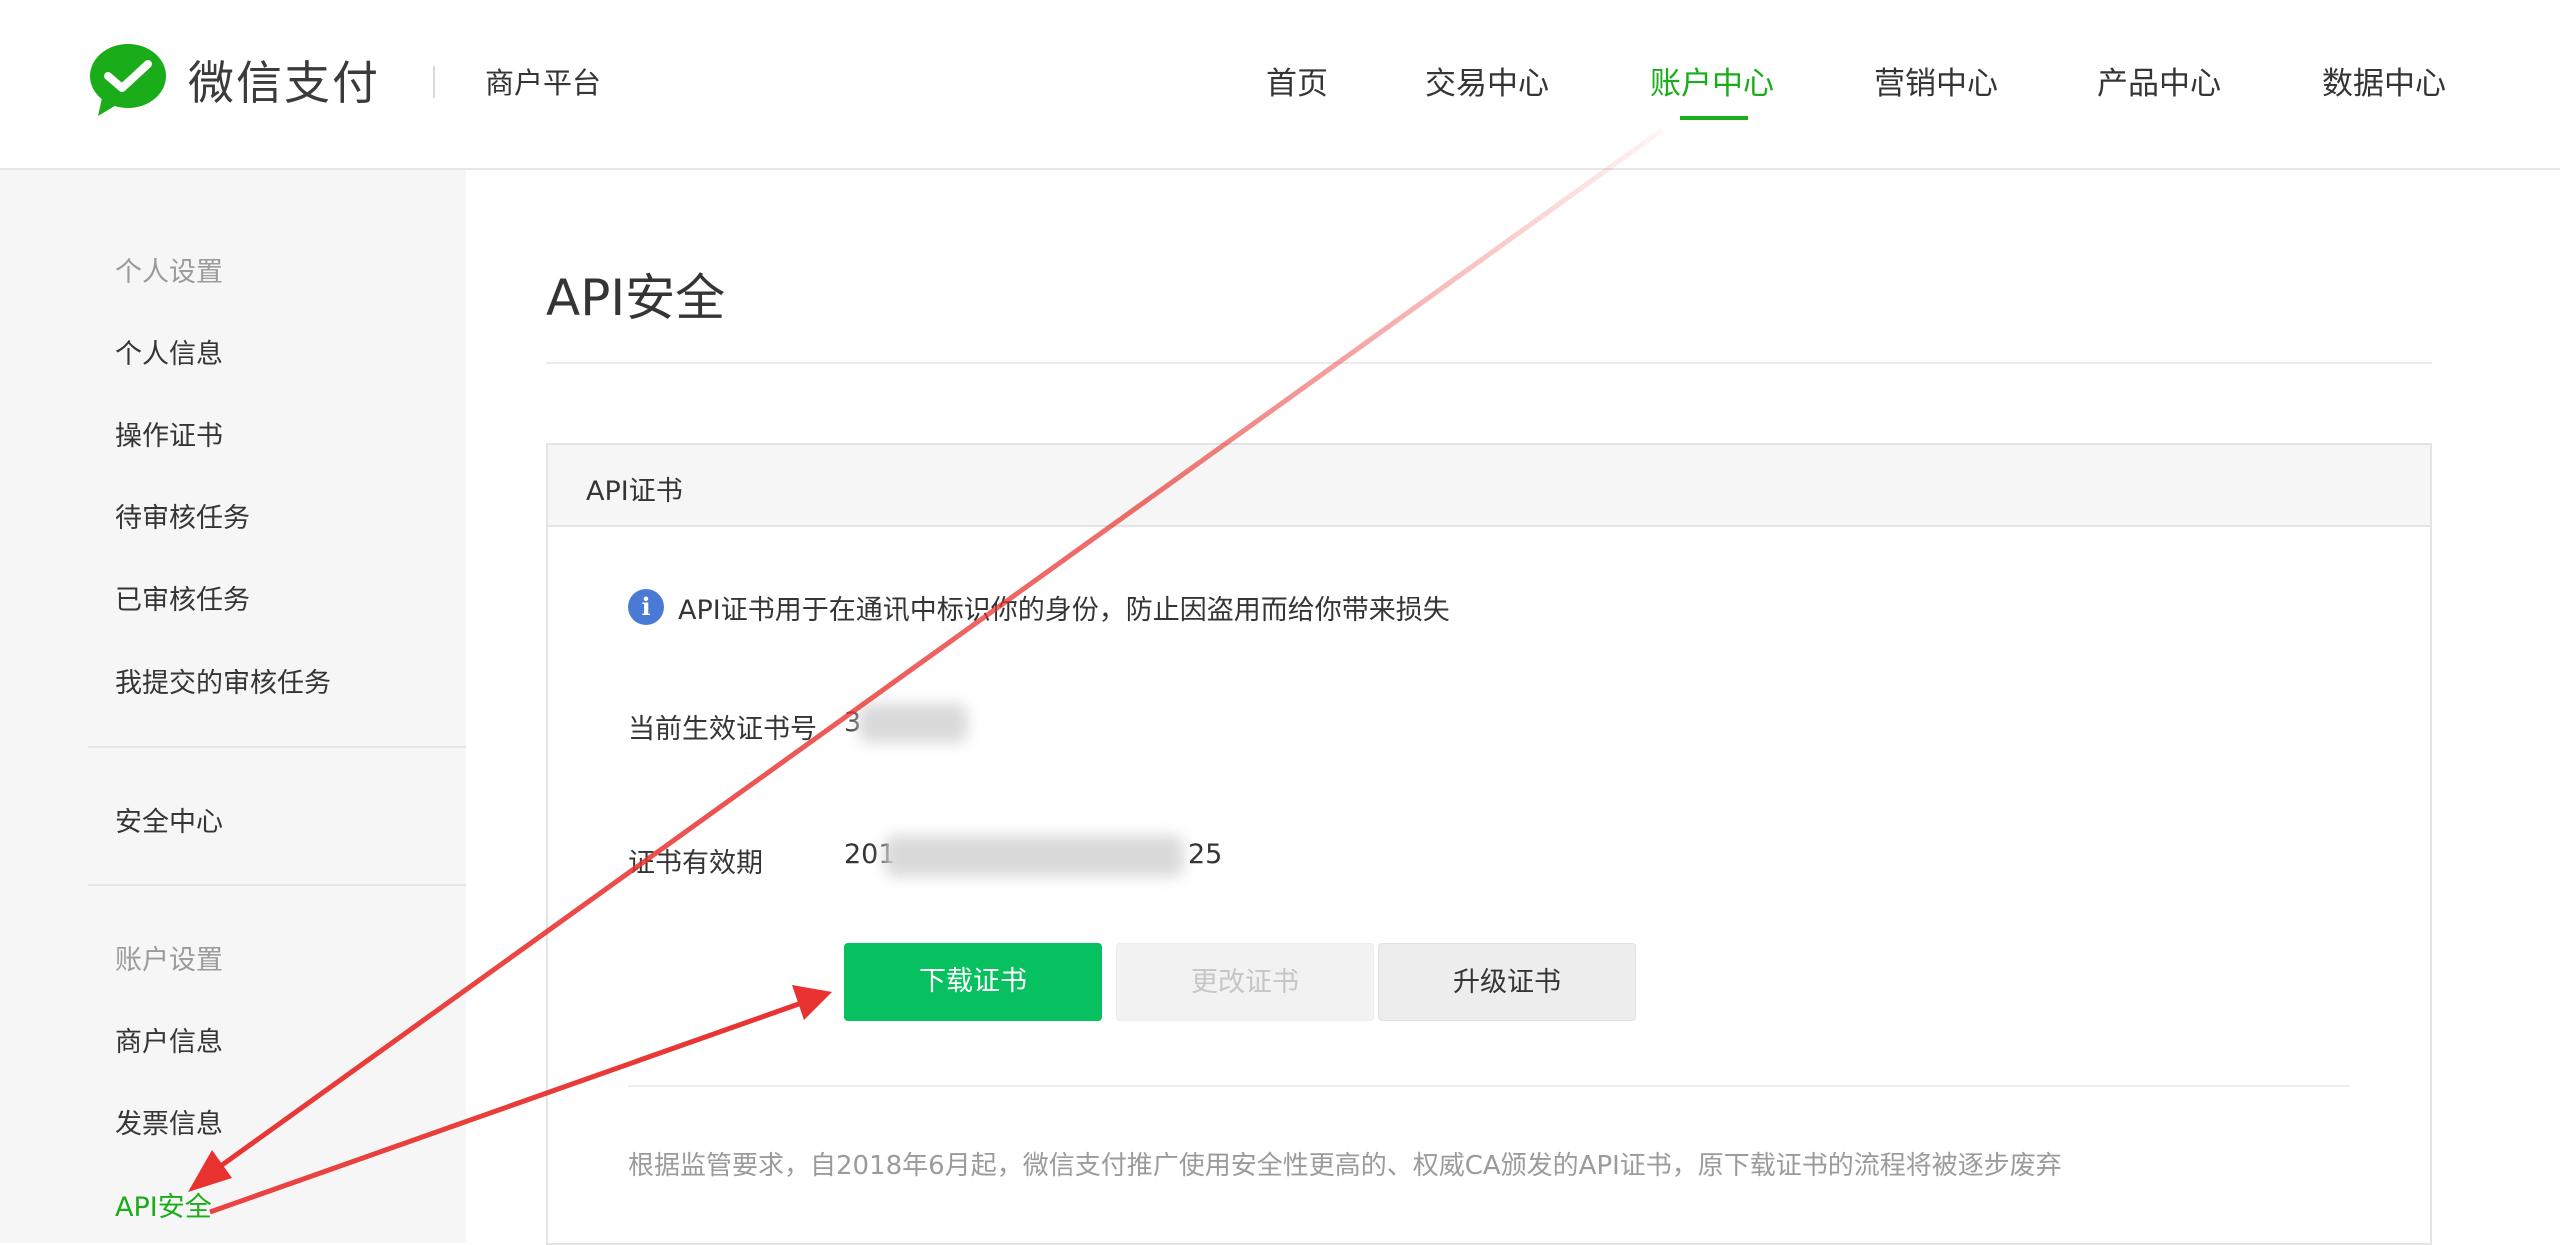  Describe the element at coordinates (1712, 80) in the screenshot. I see `nav-item-account-center: 账户中心` at that location.